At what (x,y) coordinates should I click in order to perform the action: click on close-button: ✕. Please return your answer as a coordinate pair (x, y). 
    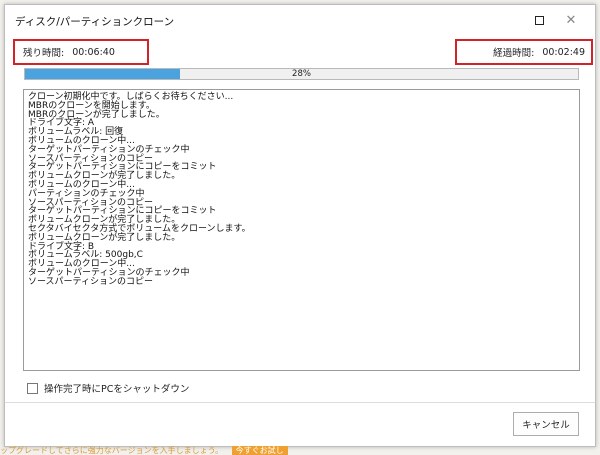
    Looking at the image, I should click on (571, 20).